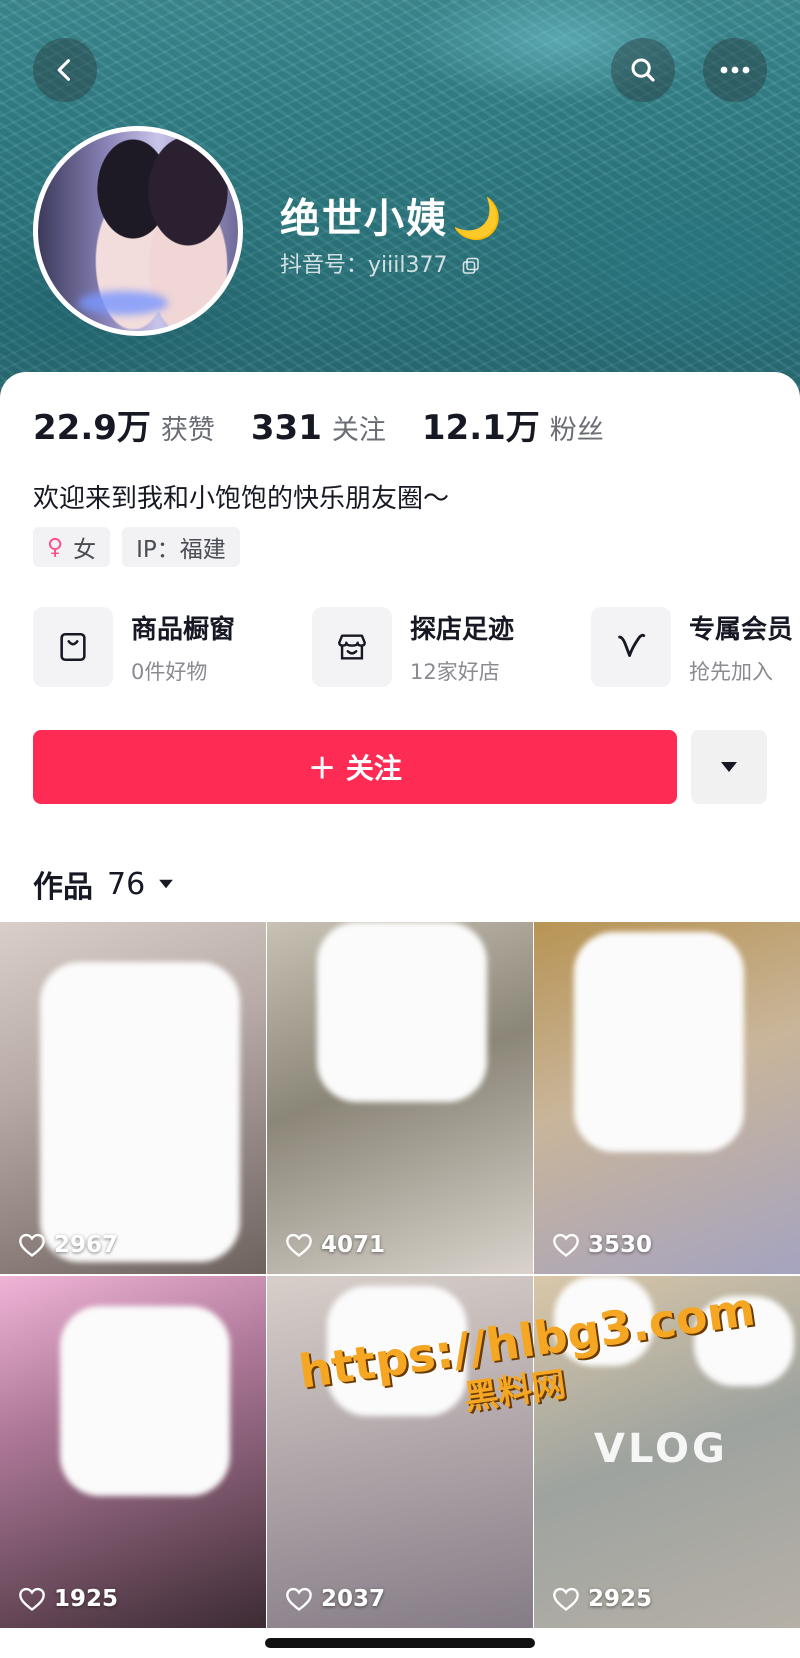 The height and width of the screenshot is (1658, 800). I want to click on avatar, so click(138, 231).